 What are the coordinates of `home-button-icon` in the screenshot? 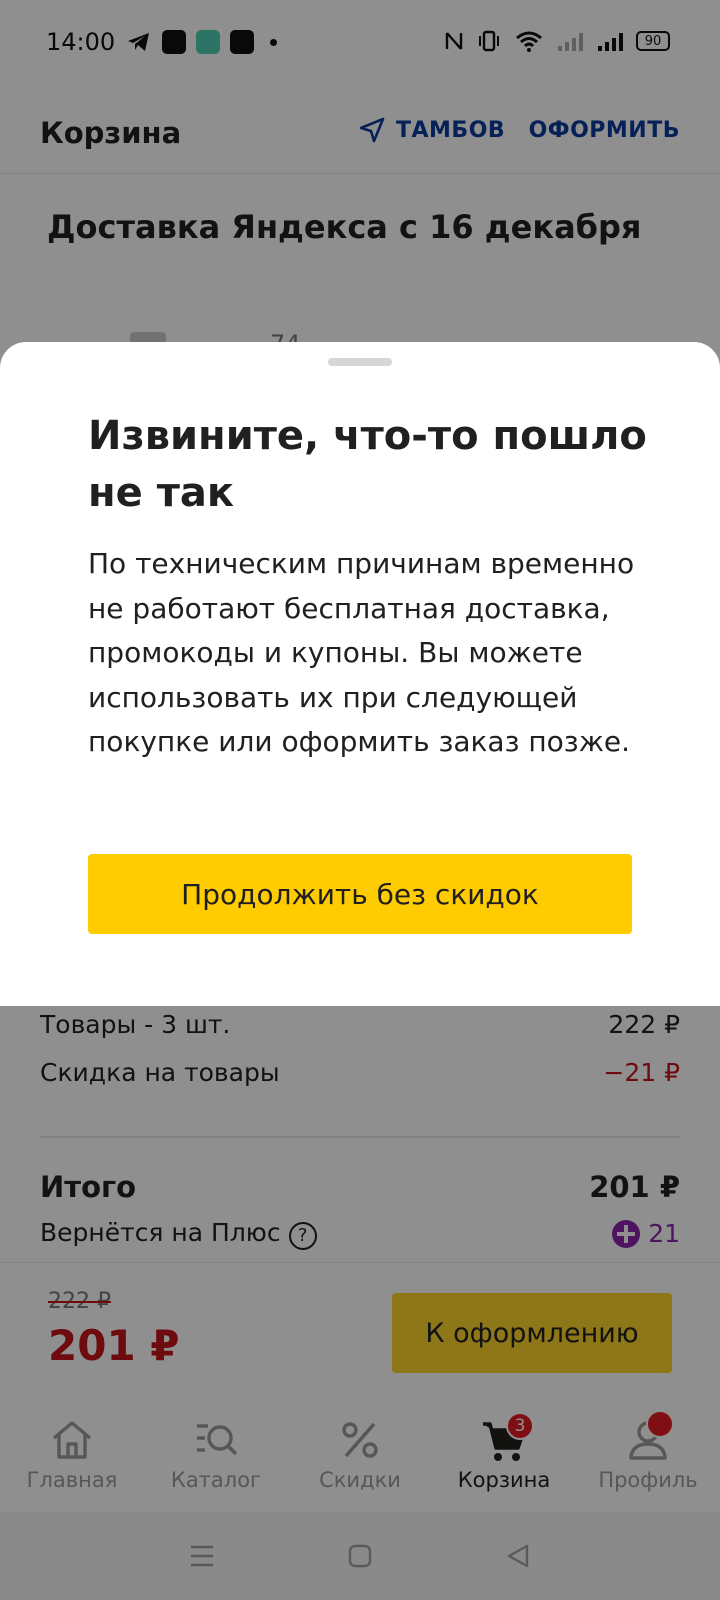 It's located at (360, 1556).